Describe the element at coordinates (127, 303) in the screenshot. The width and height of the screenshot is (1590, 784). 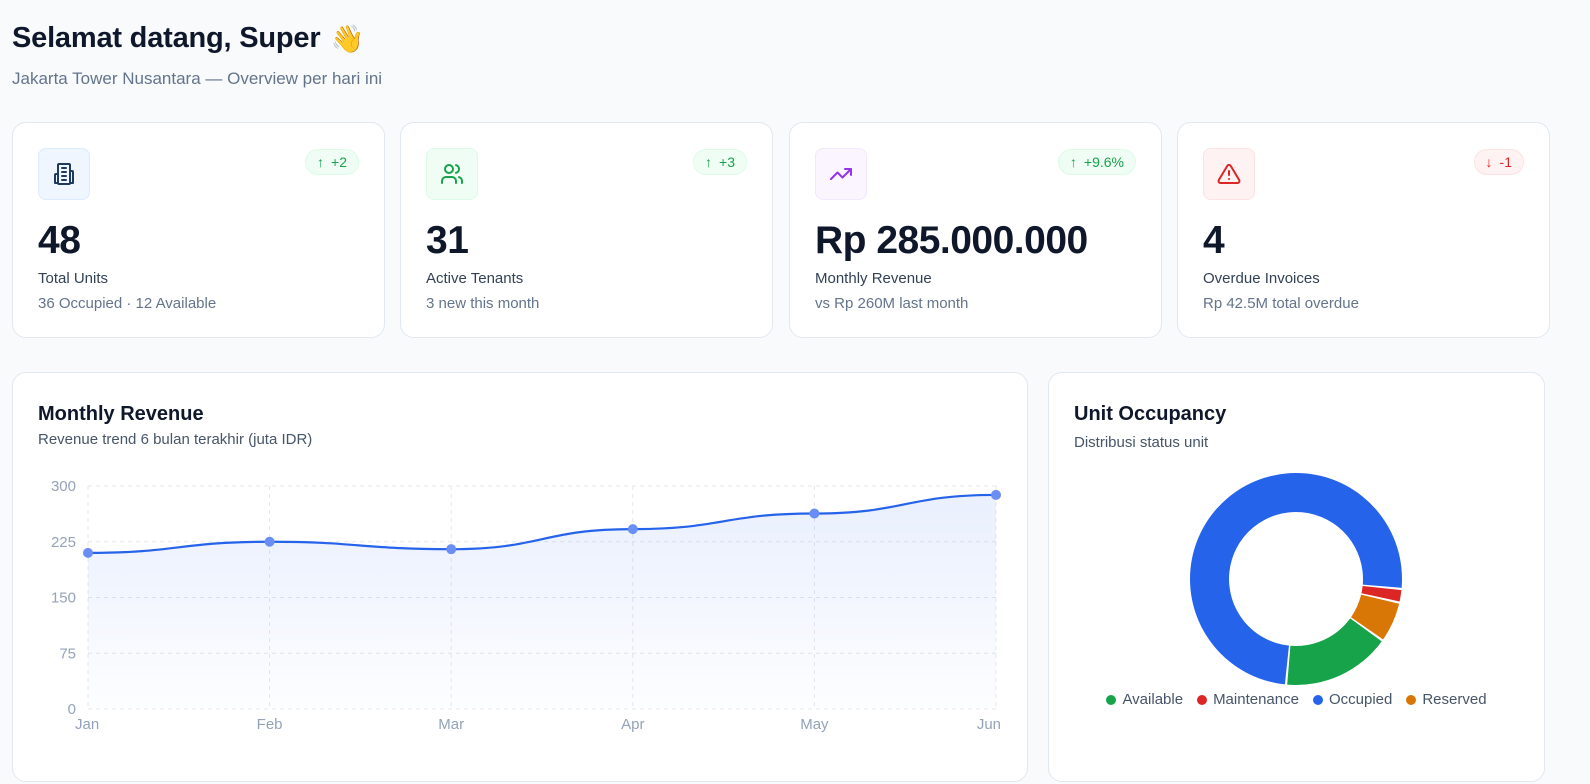
I see `stat-subtext: 36 Occupied · 12 Available` at that location.